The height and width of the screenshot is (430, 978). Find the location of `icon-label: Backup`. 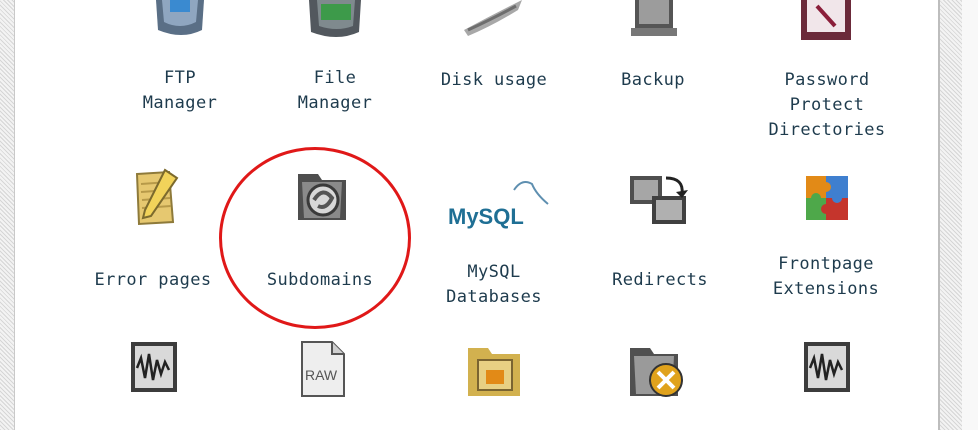

icon-label: Backup is located at coordinates (653, 80).